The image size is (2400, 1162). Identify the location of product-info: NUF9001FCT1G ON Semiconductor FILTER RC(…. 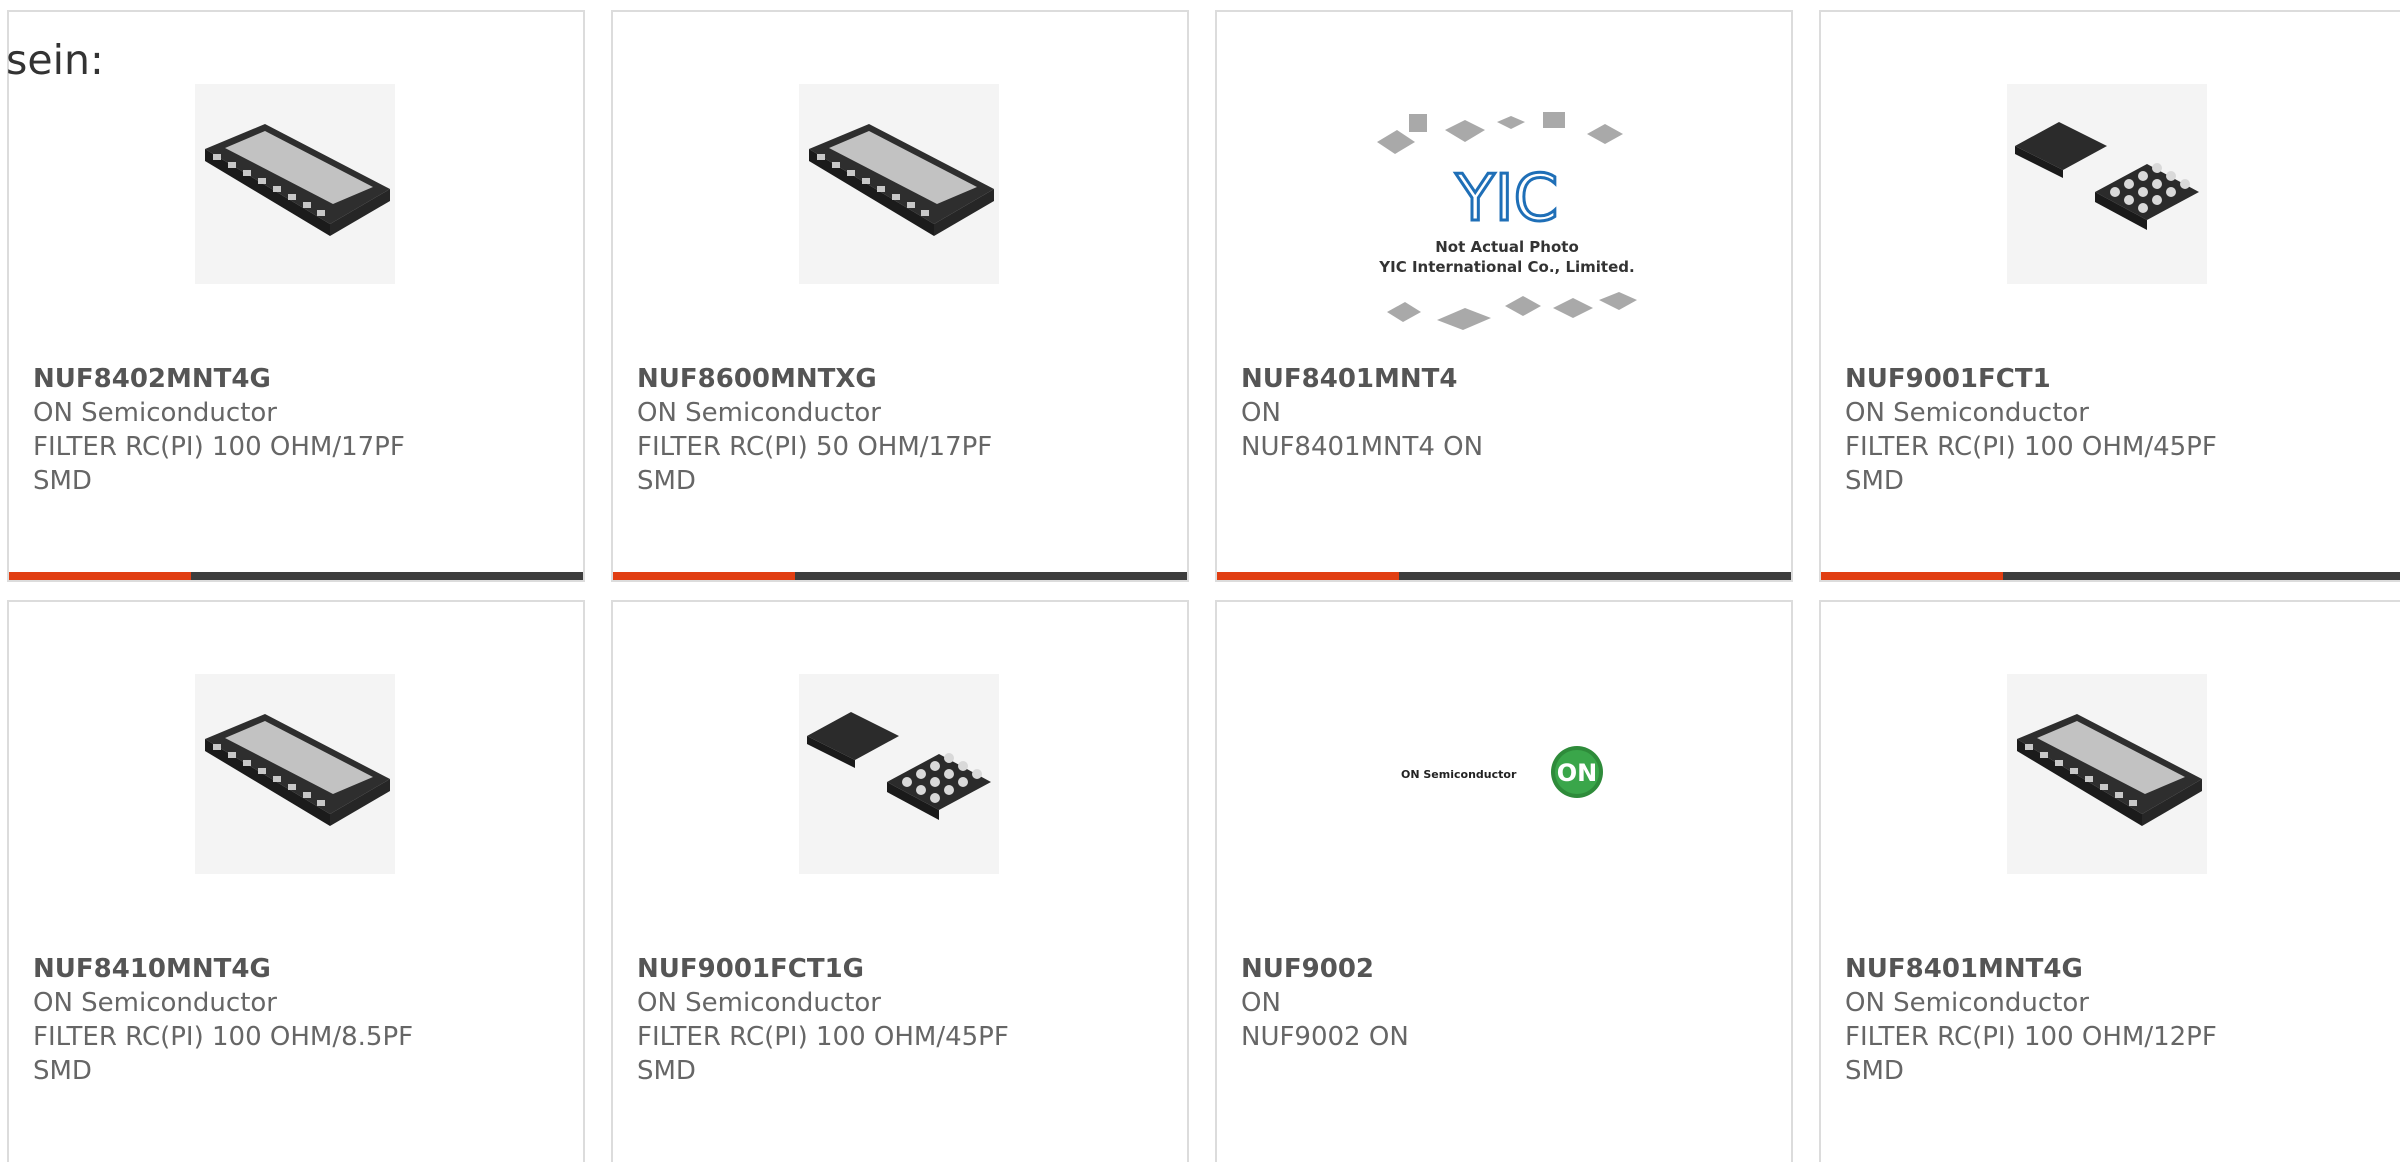
(847, 1020).